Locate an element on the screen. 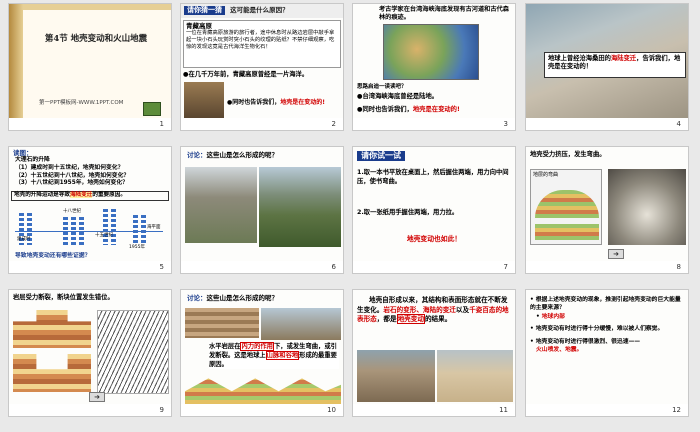  slide-thumbnail-8: 地壳受力挤压，发生弯曲。 地层的弯曲 ➜ 8 is located at coordinates (607, 210).